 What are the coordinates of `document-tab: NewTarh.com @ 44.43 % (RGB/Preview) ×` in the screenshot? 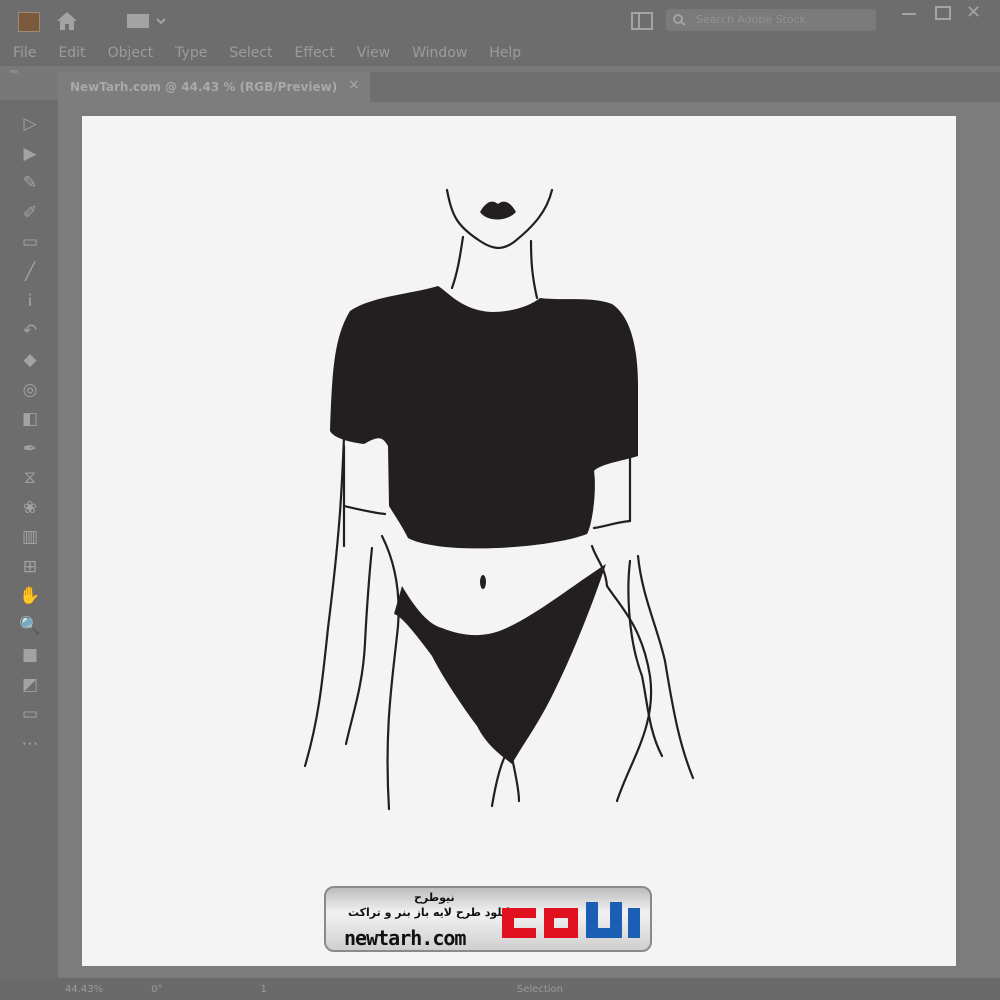 It's located at (214, 87).